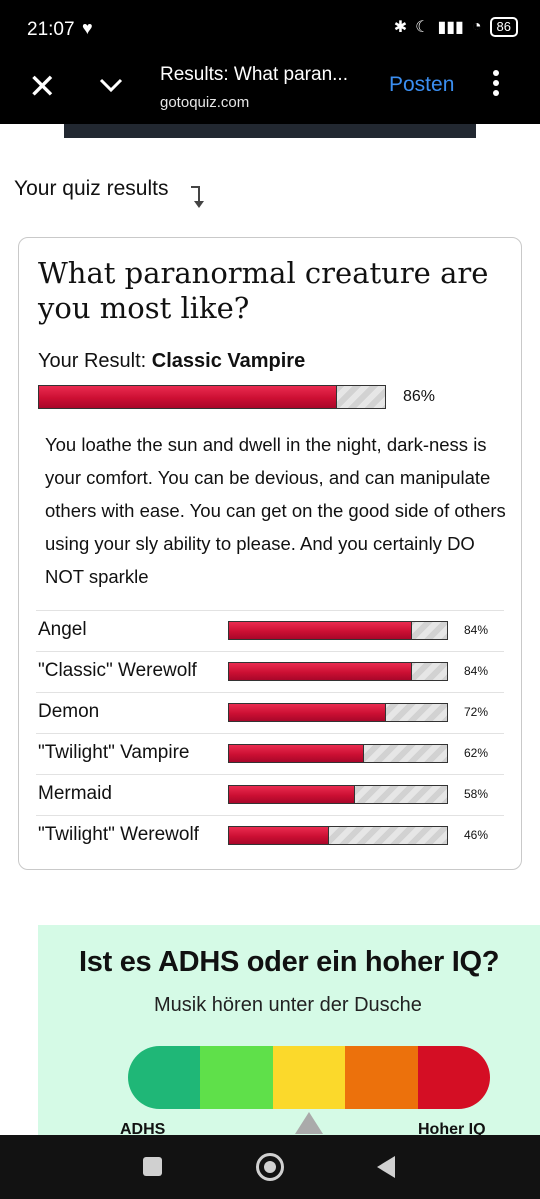  Describe the element at coordinates (69, 711) in the screenshot. I see `result-row-label: Demon` at that location.